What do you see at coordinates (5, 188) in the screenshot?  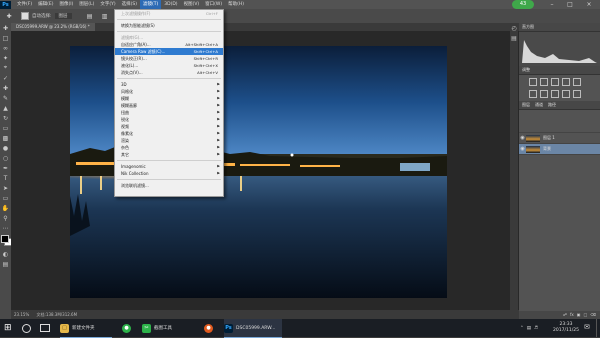 I see `path-select-tool-icon: ➤` at bounding box center [5, 188].